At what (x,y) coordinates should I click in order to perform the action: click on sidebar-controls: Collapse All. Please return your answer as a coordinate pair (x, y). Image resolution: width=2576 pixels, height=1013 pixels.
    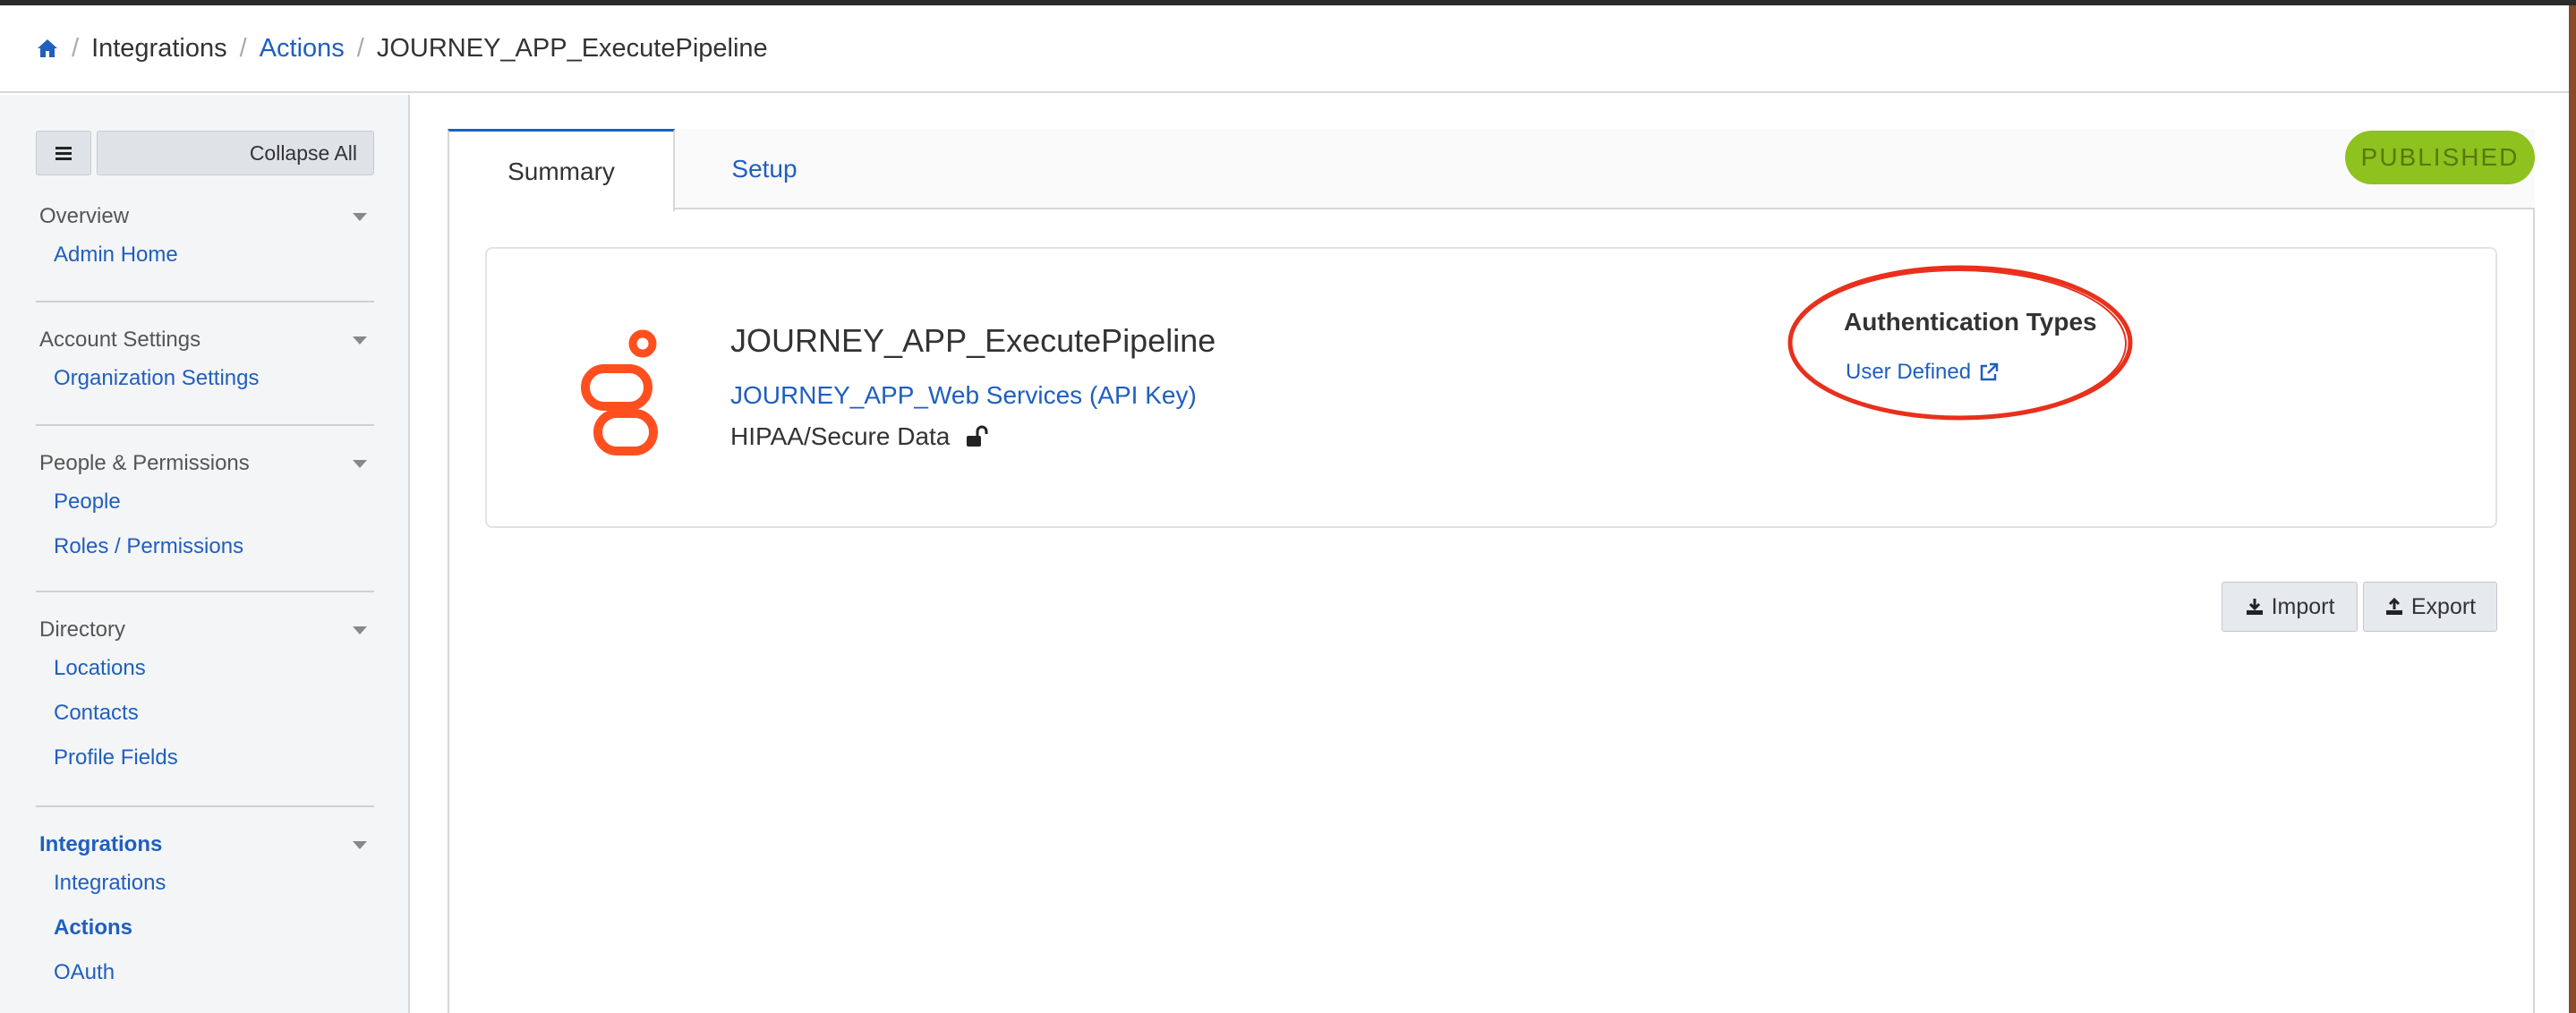
    Looking at the image, I should click on (205, 153).